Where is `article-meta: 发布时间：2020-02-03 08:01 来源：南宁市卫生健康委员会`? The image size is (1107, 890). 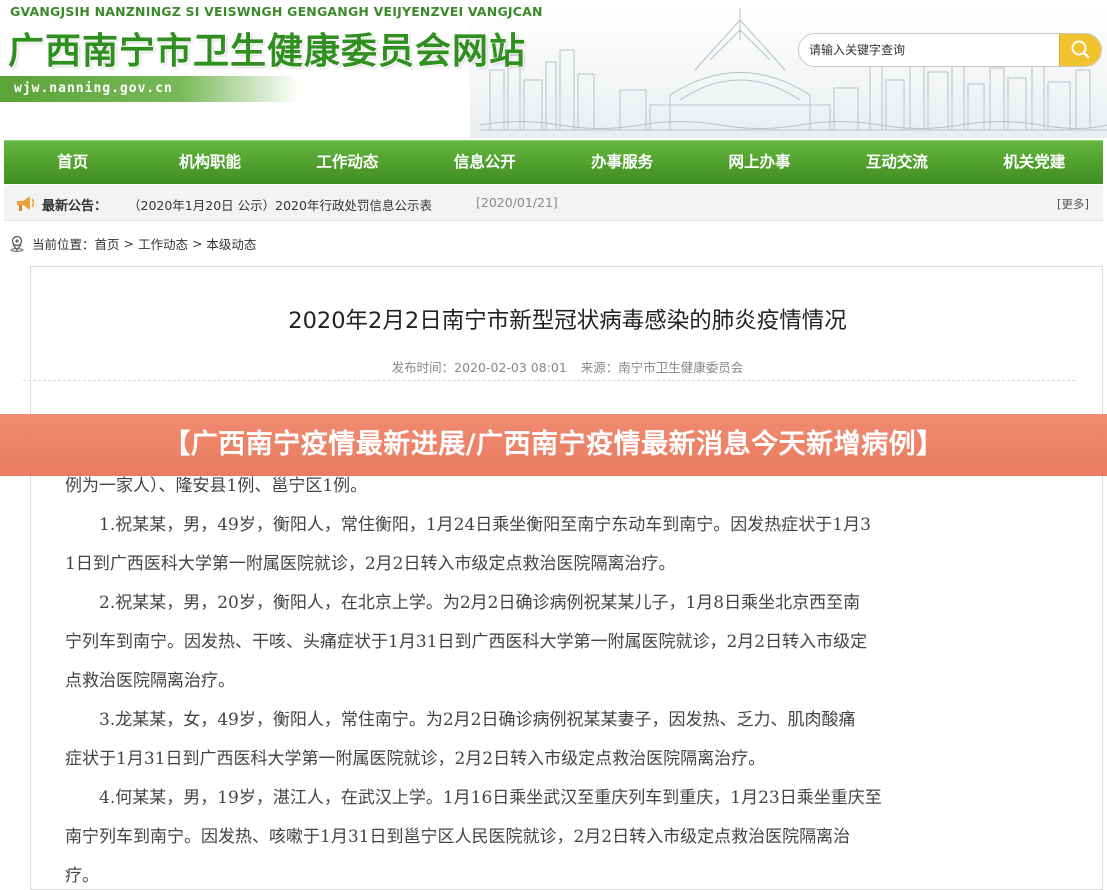
article-meta: 发布时间：2020-02-03 08:01 来源：南宁市卫生健康委员会 is located at coordinates (567, 366).